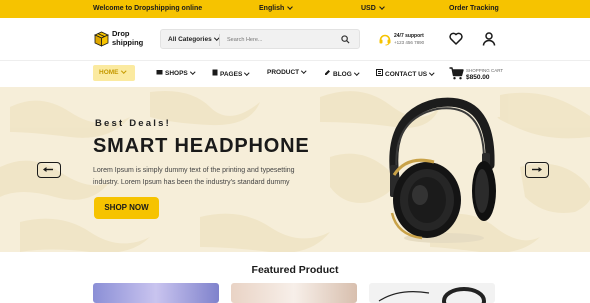  I want to click on nav-contact-label: CONTACT US, so click(406, 74).